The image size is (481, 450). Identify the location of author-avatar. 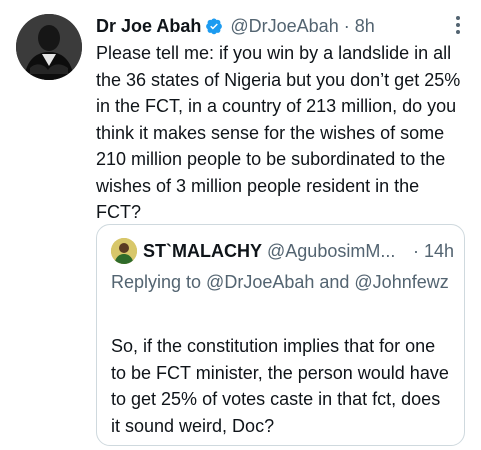
(49, 47).